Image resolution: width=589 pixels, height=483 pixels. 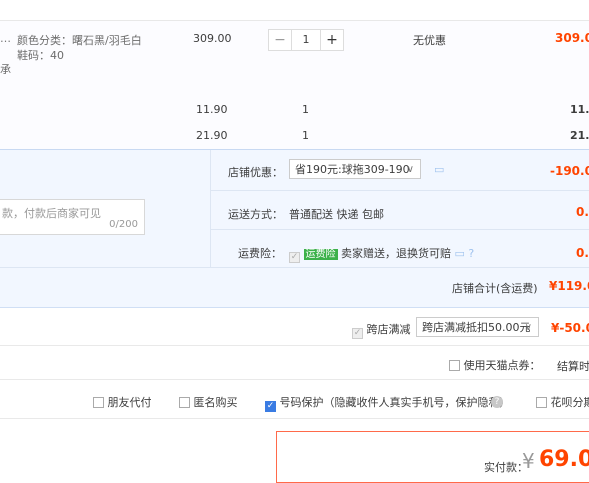 What do you see at coordinates (294, 257) in the screenshot?
I see `insurance-checkbox: ✓` at bounding box center [294, 257].